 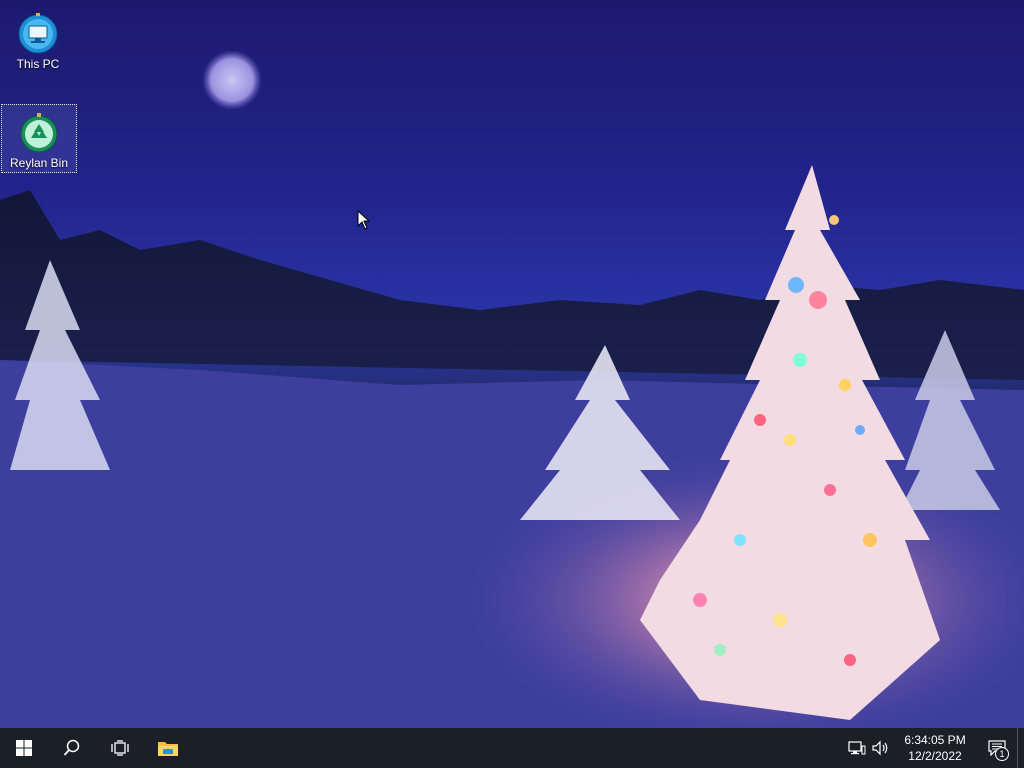 I want to click on notification-count-badge: 1, so click(x=1002, y=754).